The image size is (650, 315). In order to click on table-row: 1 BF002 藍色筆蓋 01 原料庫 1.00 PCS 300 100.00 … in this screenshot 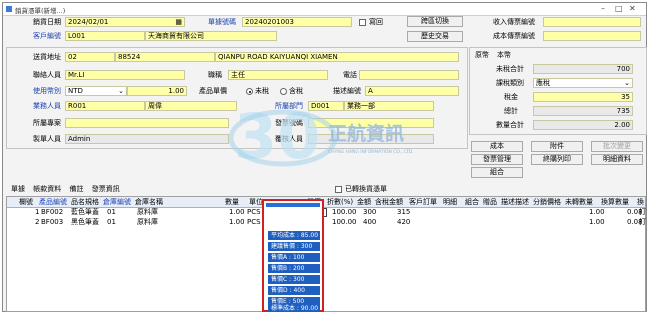, I will do `click(326, 212)`.